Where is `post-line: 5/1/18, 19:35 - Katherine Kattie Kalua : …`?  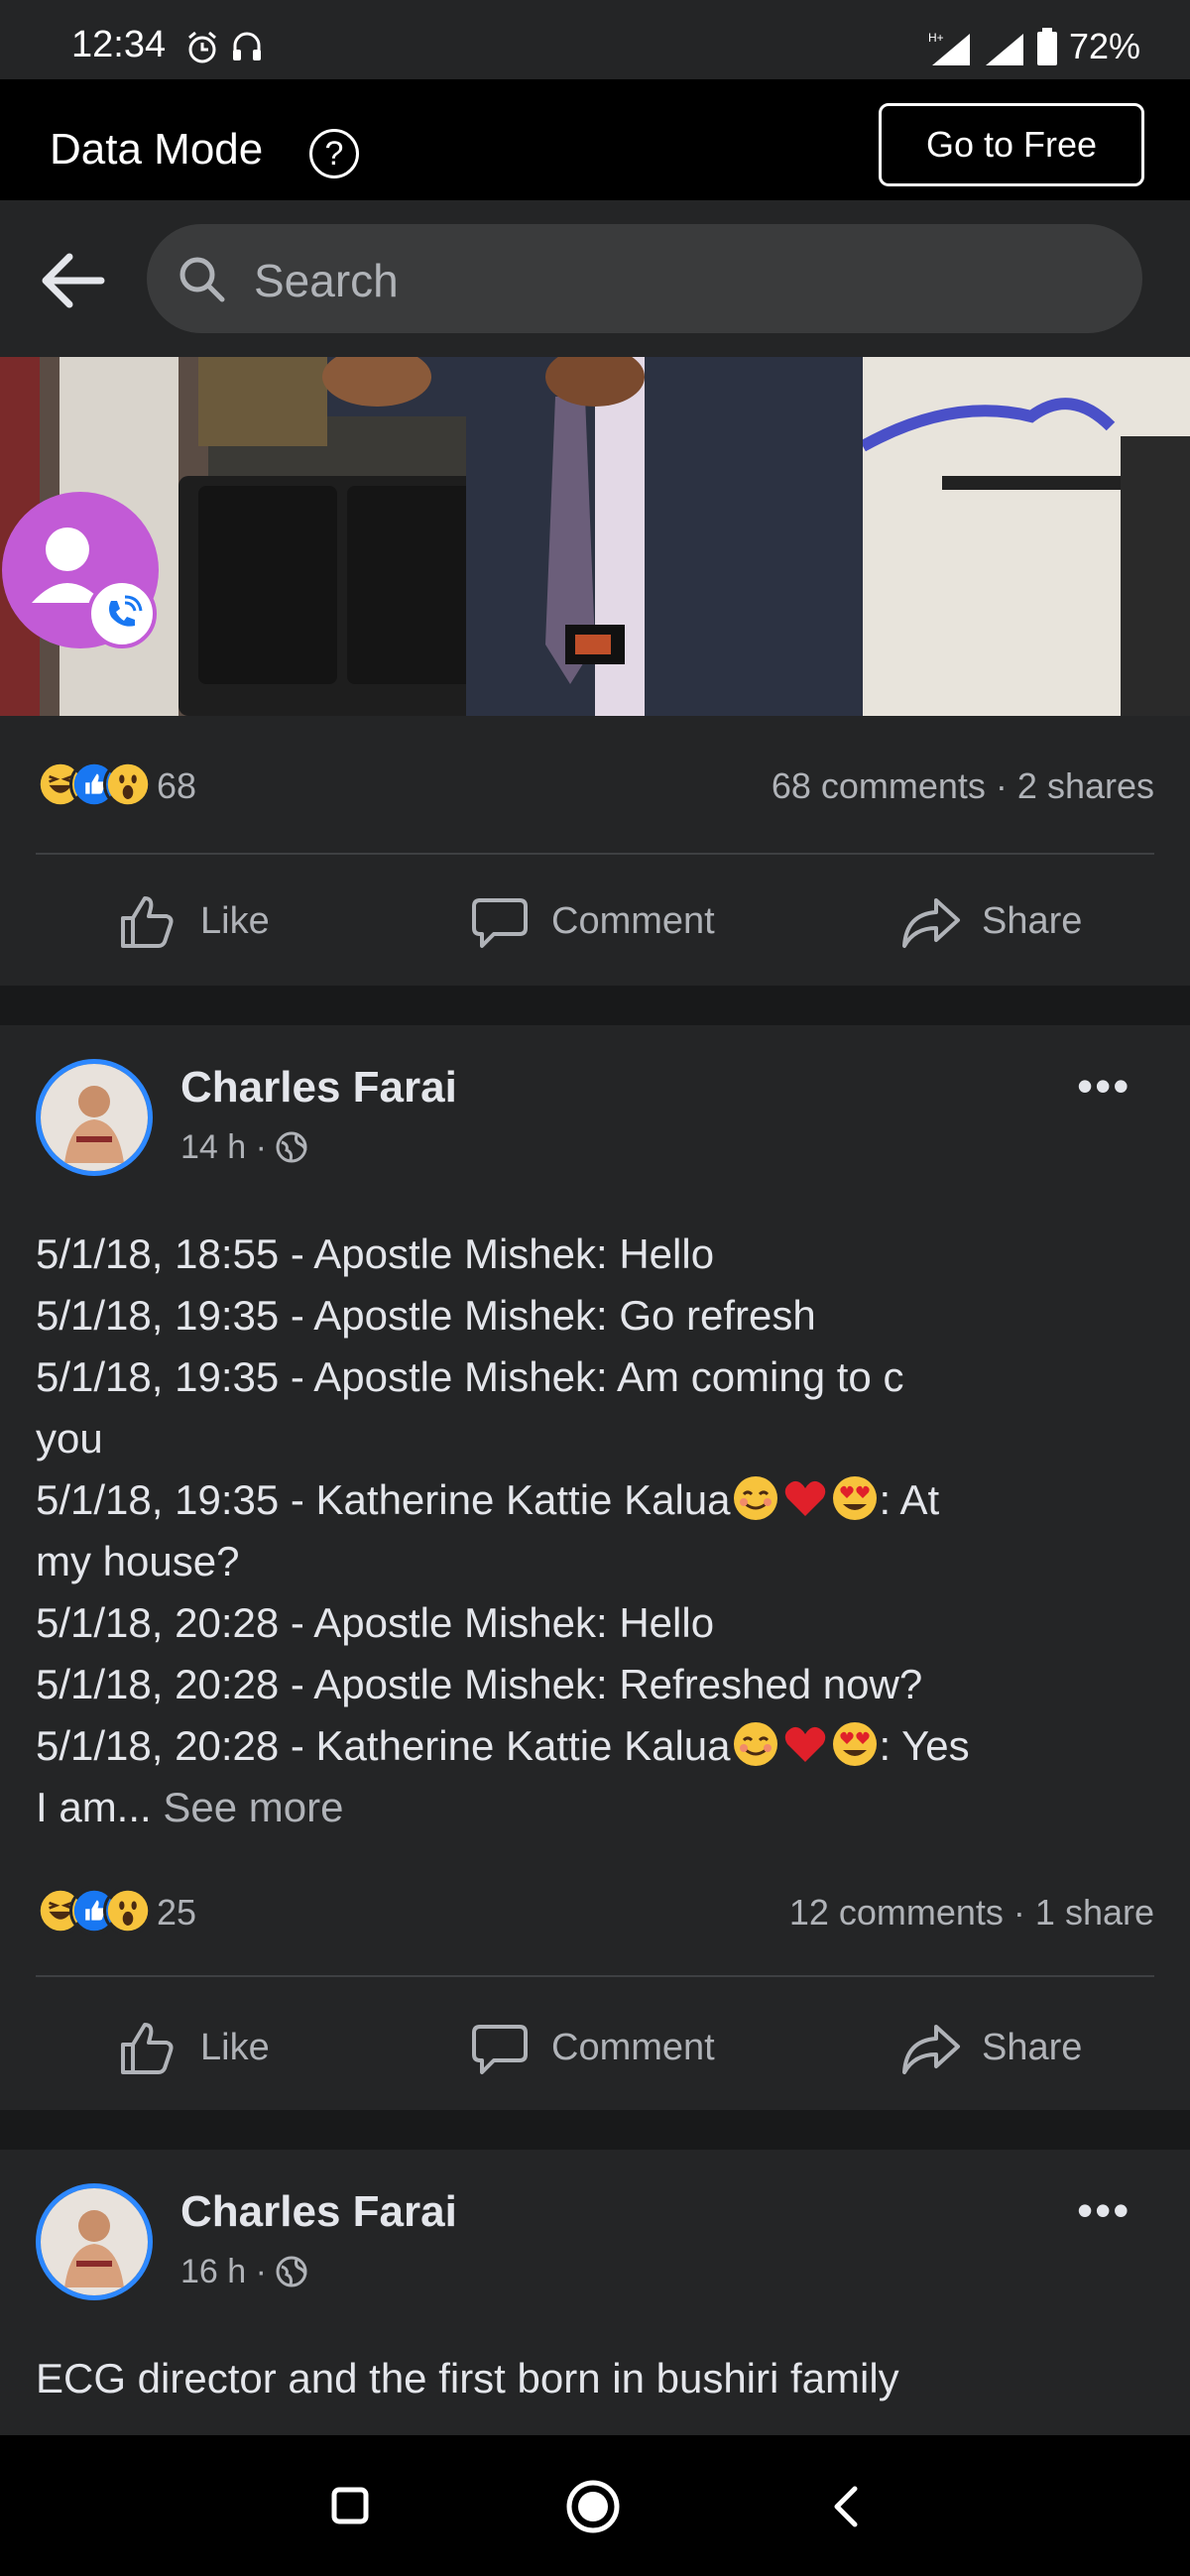 post-line: 5/1/18, 19:35 - Katherine Kattie Kalua : … is located at coordinates (601, 1500).